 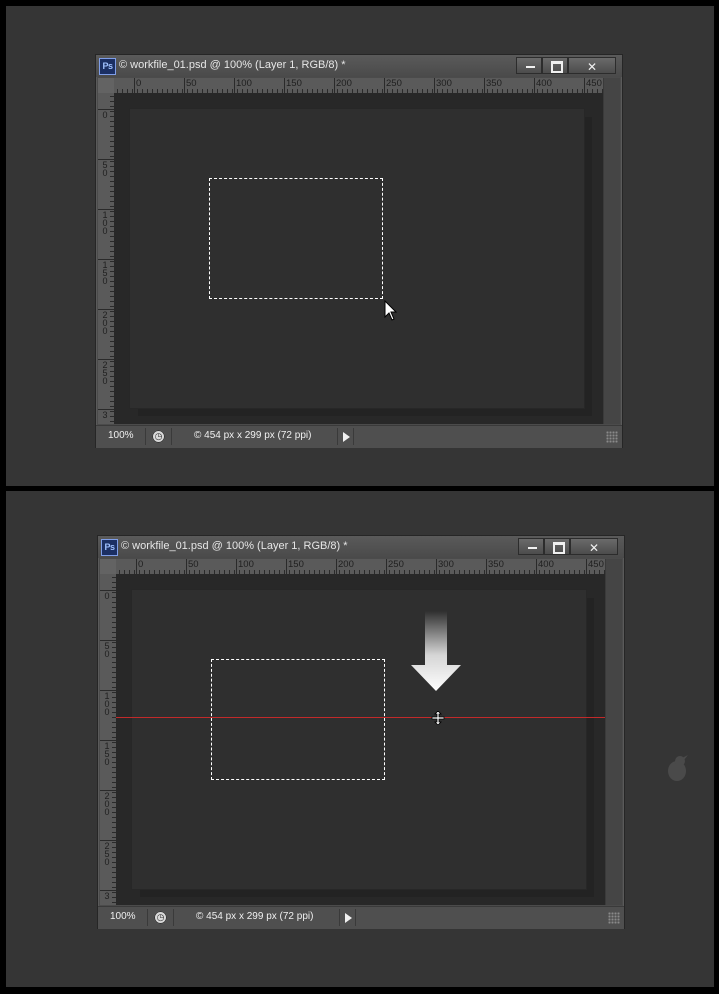 What do you see at coordinates (391, 310) in the screenshot?
I see `arrow-cursor-icon` at bounding box center [391, 310].